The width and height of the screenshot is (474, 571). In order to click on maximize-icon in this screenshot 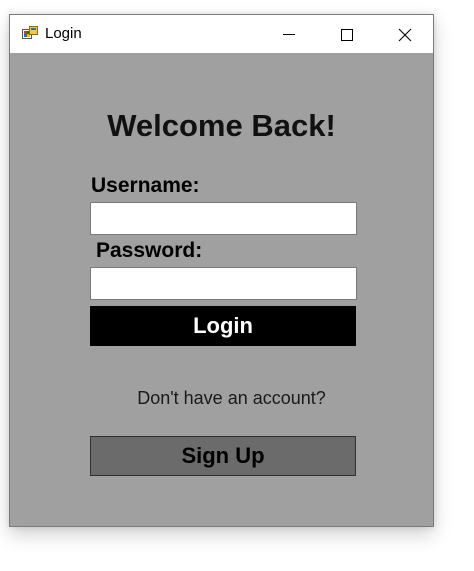, I will do `click(347, 35)`.